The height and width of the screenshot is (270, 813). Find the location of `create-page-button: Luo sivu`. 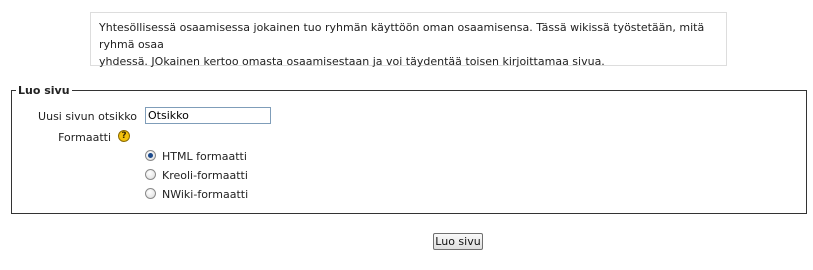

create-page-button: Luo sivu is located at coordinates (458, 241).